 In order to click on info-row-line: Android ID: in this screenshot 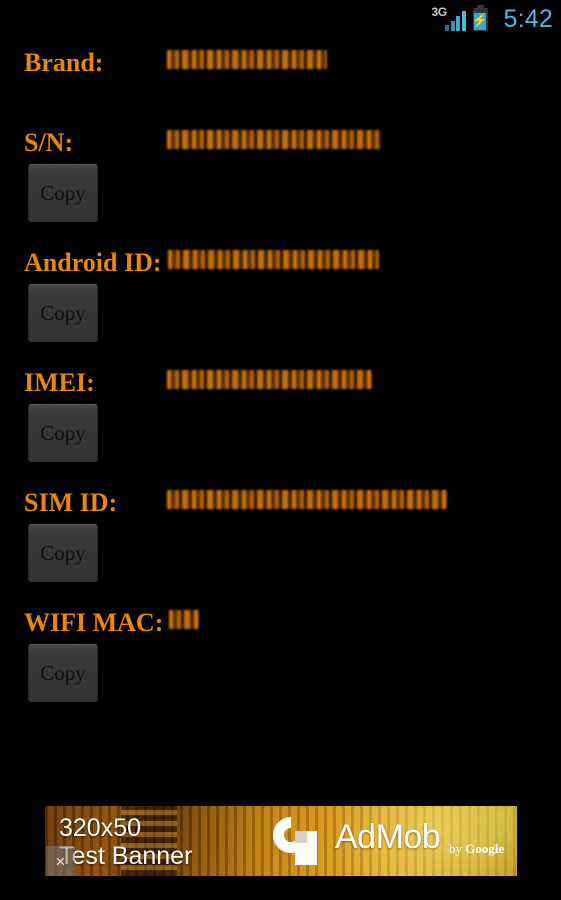, I will do `click(280, 263)`.